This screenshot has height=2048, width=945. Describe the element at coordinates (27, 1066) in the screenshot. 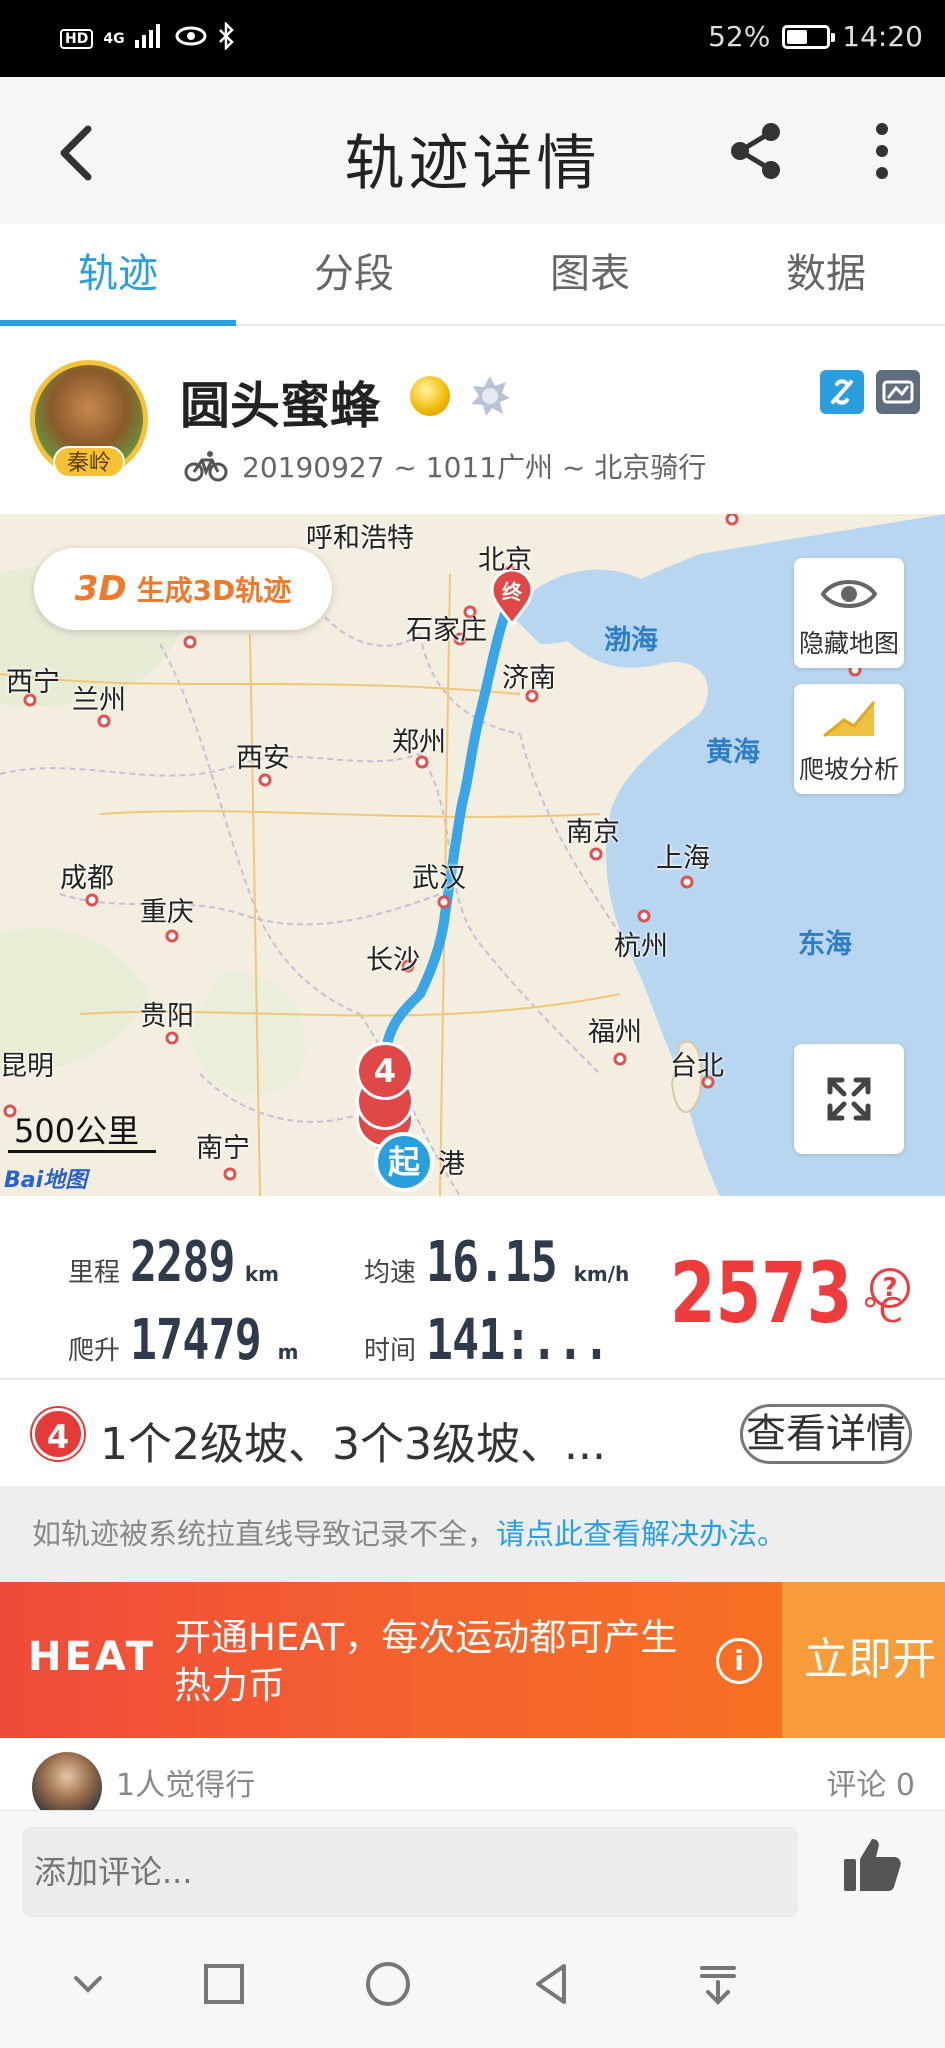

I see `map-city: 昆明` at that location.